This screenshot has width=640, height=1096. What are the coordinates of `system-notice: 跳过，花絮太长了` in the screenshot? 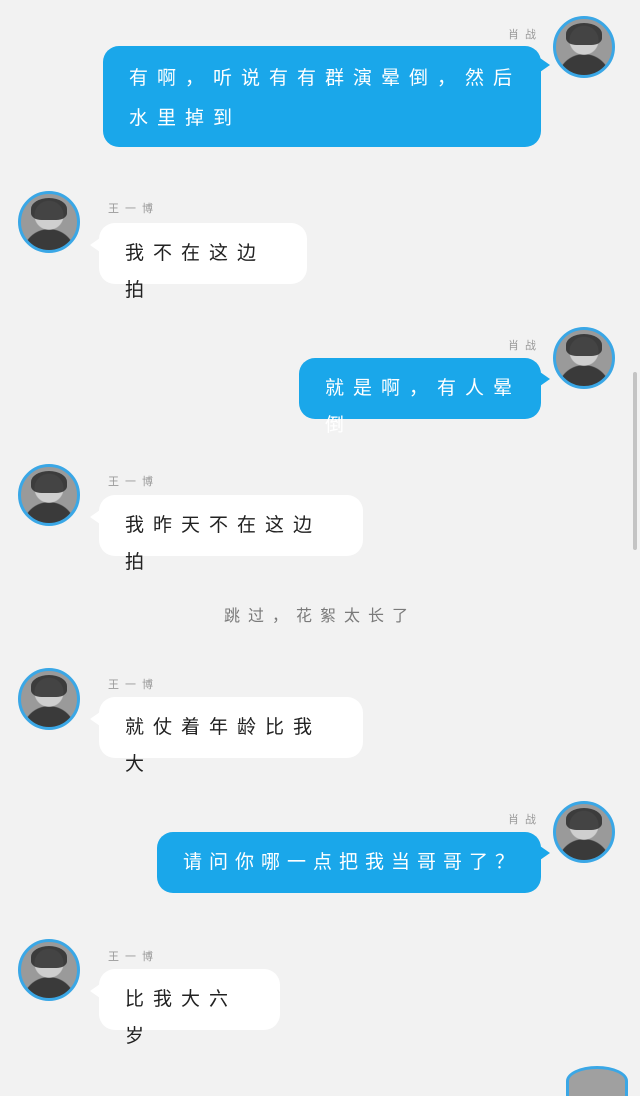 It's located at (319, 615).